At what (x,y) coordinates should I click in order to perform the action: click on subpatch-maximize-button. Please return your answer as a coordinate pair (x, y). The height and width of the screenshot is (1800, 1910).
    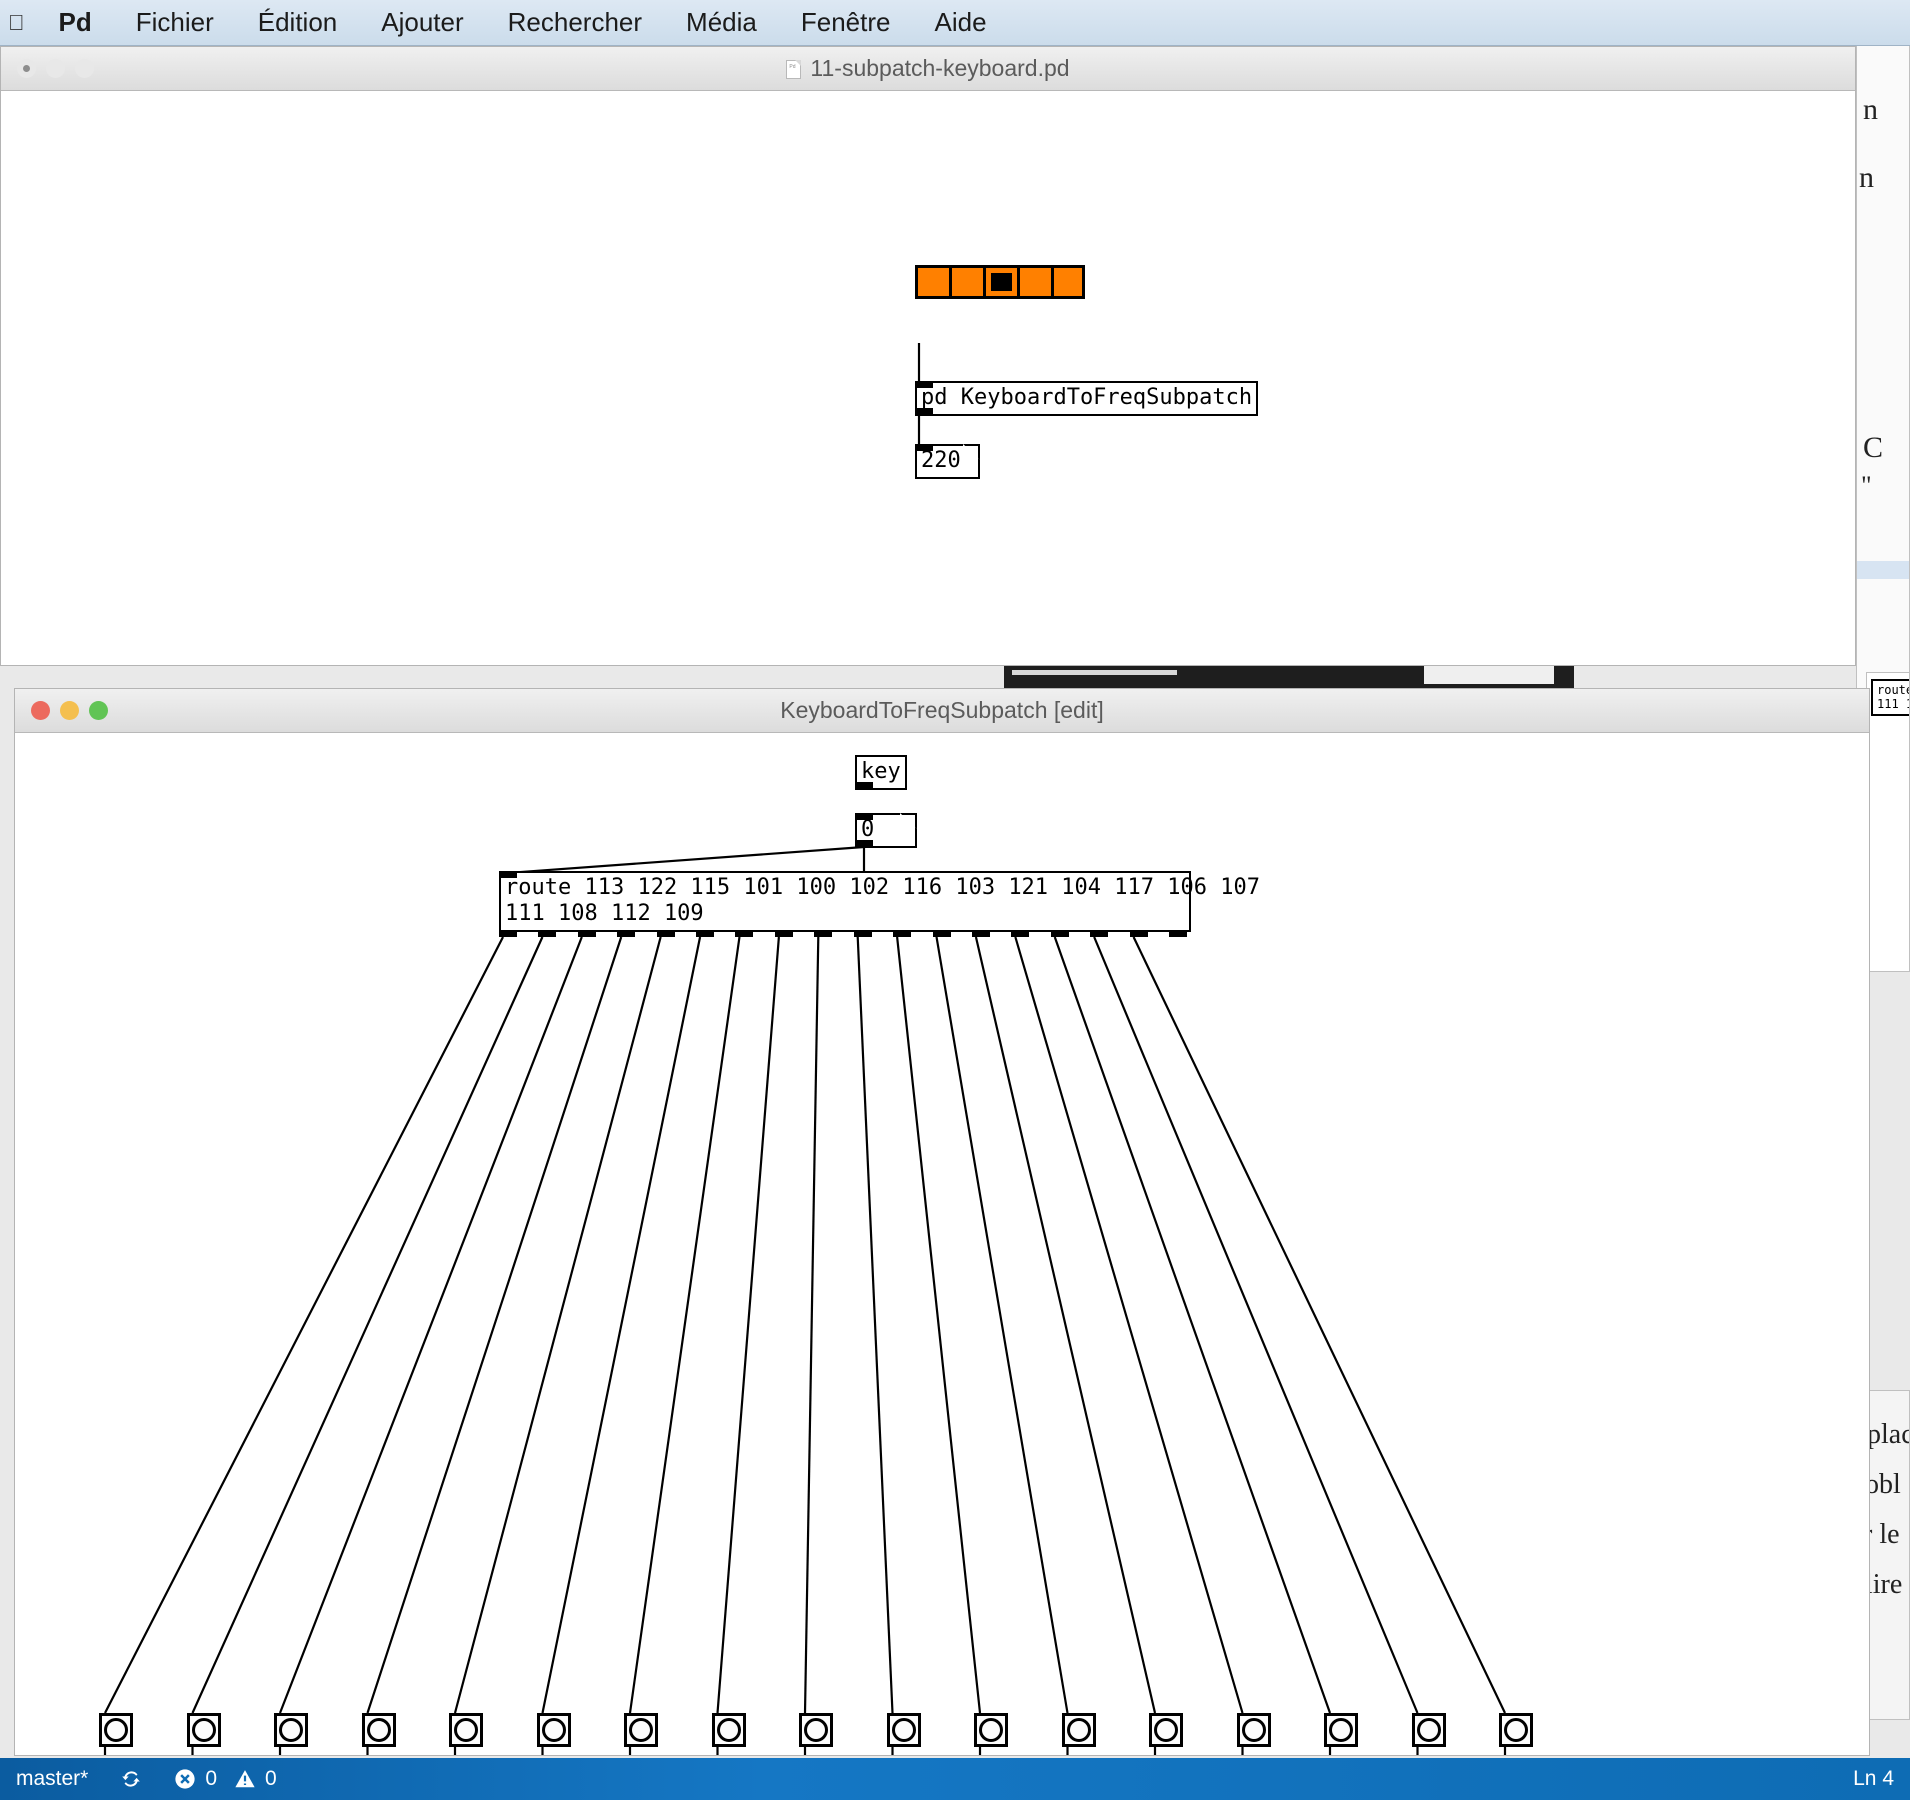
    Looking at the image, I should click on (98, 710).